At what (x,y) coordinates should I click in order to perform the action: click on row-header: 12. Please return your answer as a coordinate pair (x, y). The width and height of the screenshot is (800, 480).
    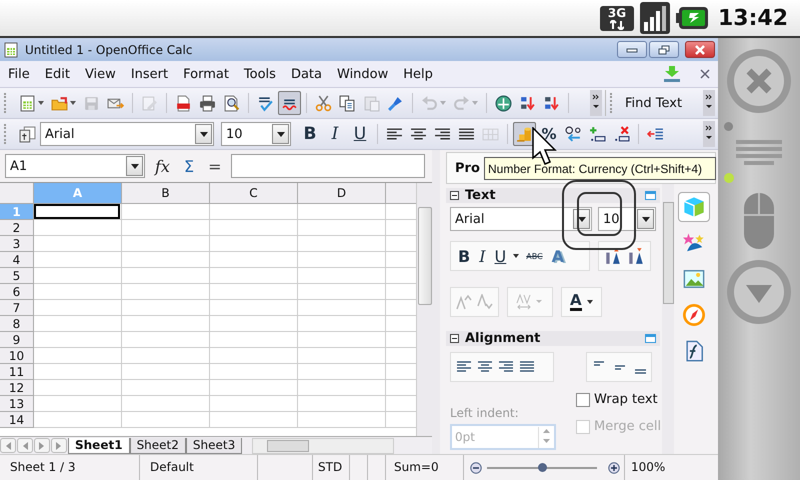
    Looking at the image, I should click on (17, 388).